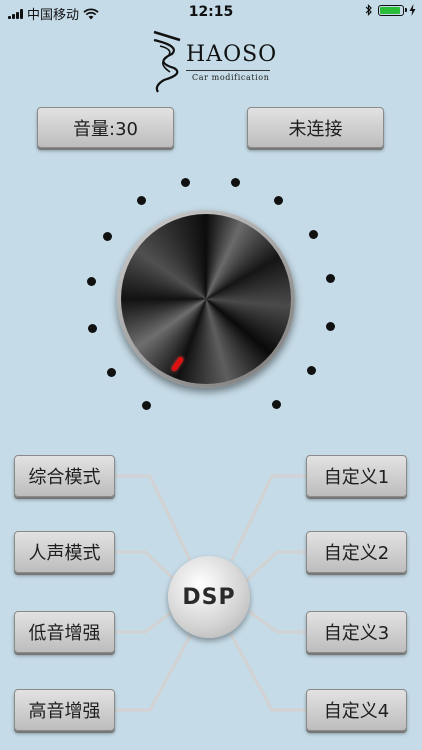 The width and height of the screenshot is (422, 750). I want to click on status-right, so click(390, 10).